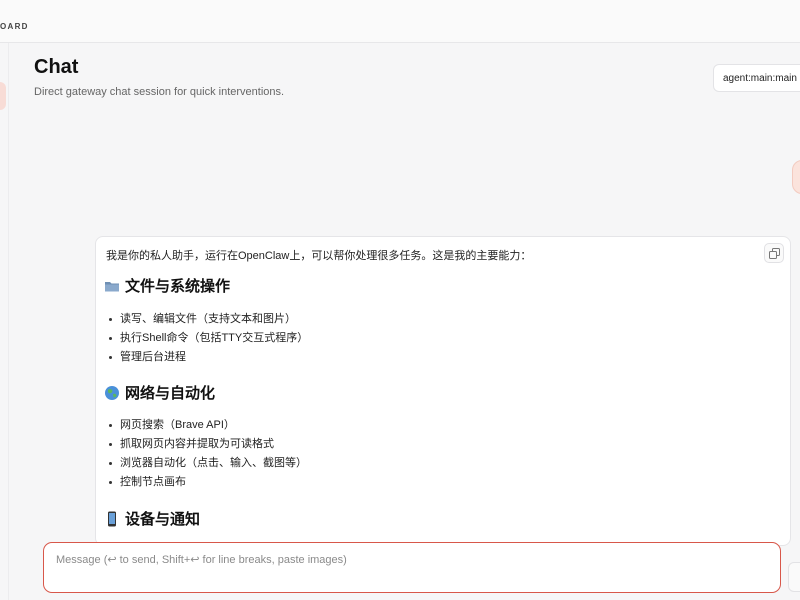 Image resolution: width=800 pixels, height=600 pixels. Describe the element at coordinates (8, 321) in the screenshot. I see `sidebar-divider` at that location.